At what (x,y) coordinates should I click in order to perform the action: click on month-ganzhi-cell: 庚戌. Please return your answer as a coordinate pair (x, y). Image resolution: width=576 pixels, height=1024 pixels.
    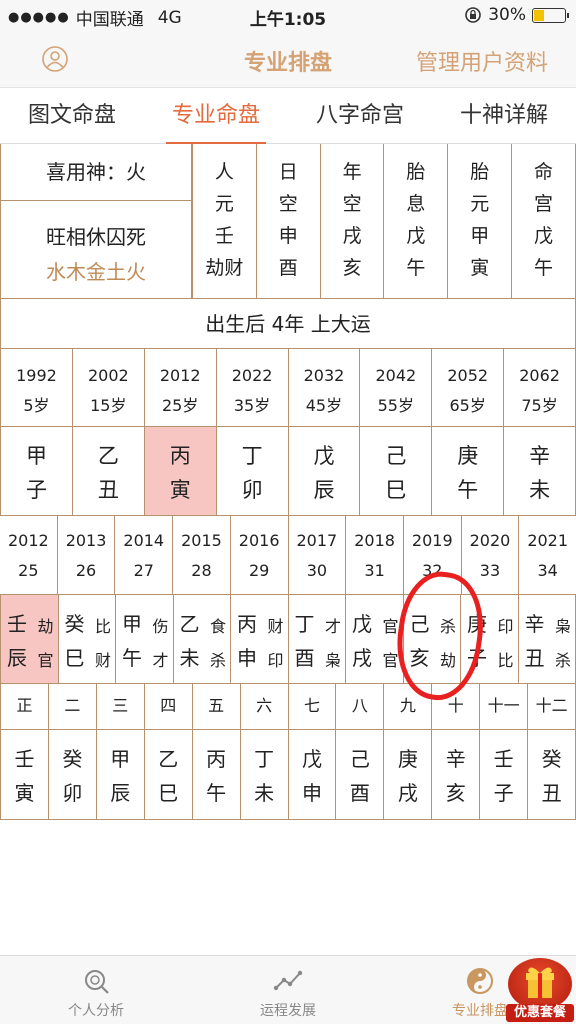
    Looking at the image, I should click on (407, 774).